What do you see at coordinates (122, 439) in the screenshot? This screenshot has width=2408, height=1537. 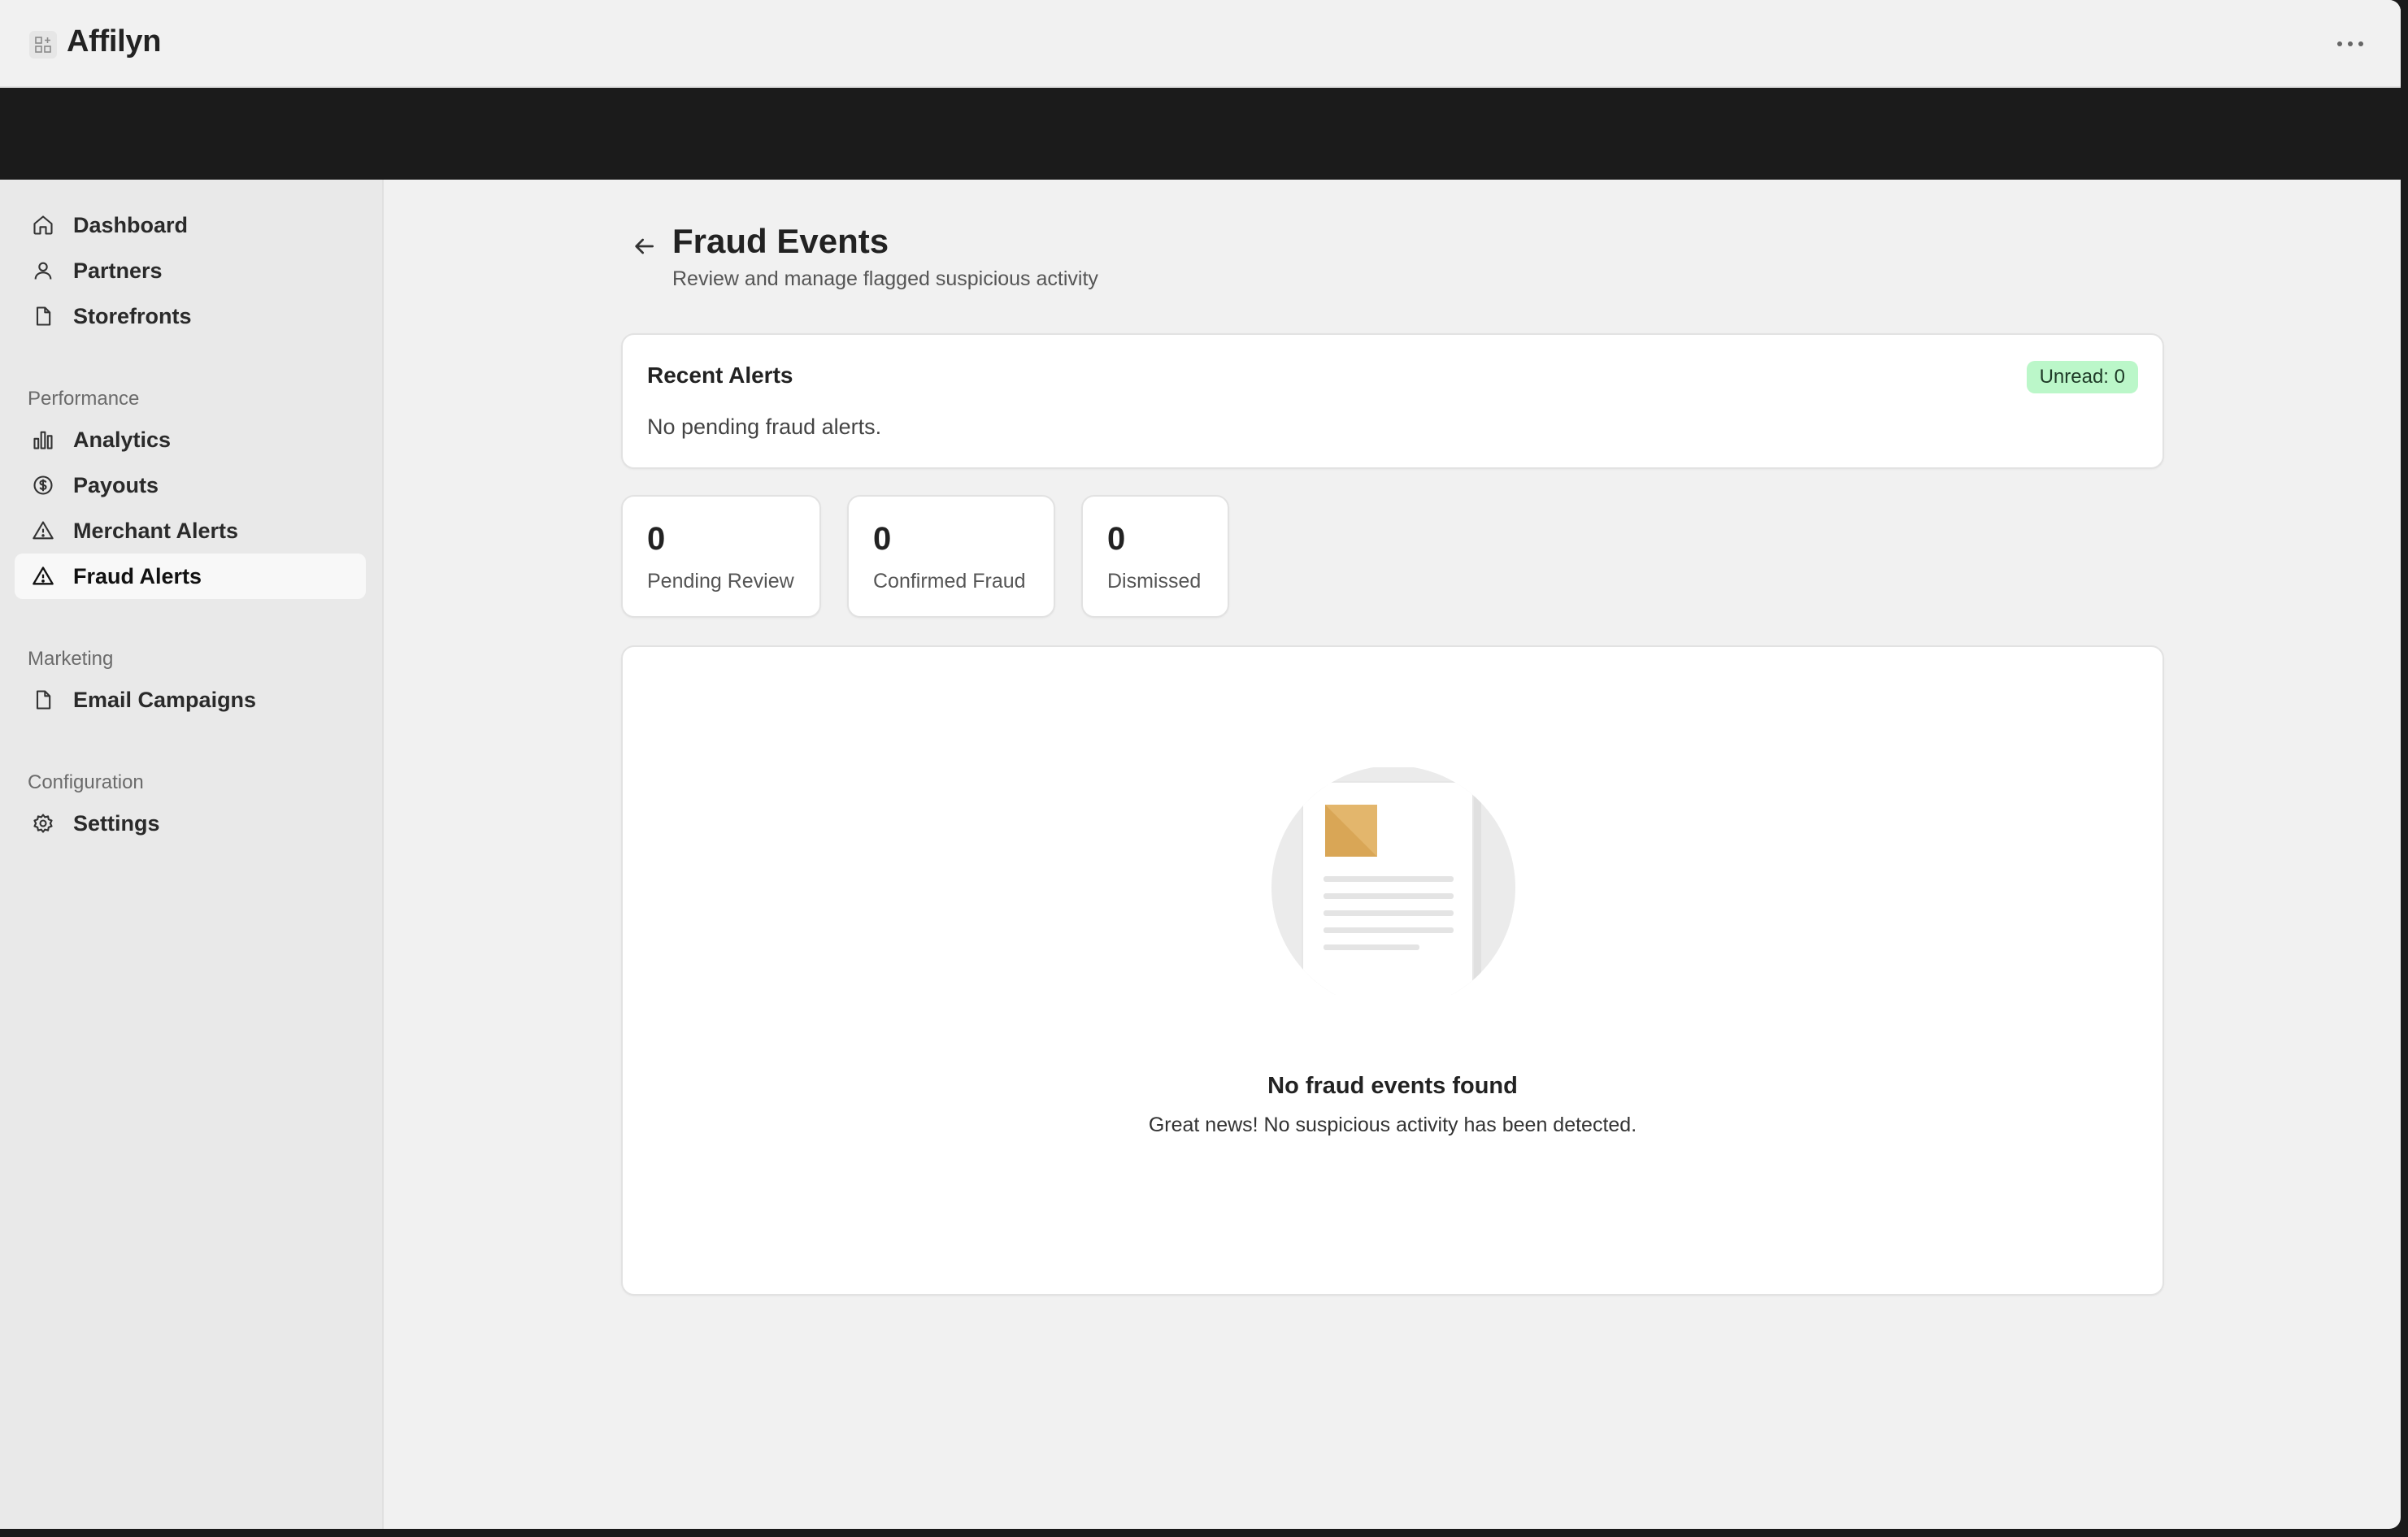 I see `sidebar-item-label: Analytics` at bounding box center [122, 439].